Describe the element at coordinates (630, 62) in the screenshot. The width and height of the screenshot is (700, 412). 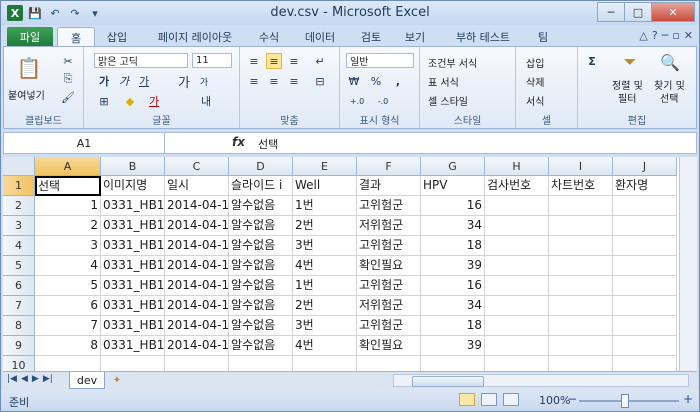
I see `sort-filter-icon: ⏷` at that location.